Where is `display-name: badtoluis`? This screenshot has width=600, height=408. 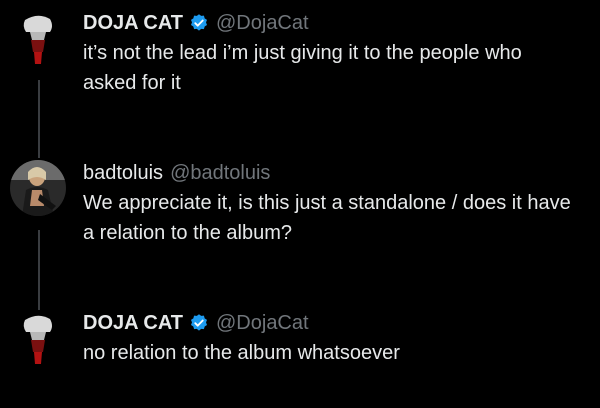
display-name: badtoluis is located at coordinates (123, 173).